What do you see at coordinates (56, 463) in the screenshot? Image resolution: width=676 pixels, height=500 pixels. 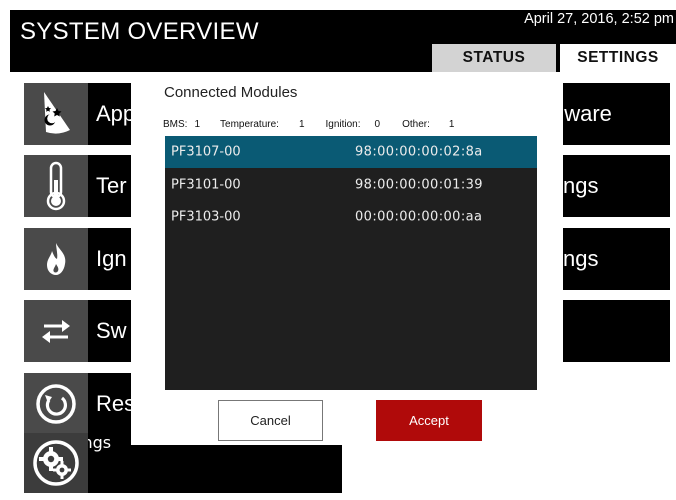 I see `gears-icon` at bounding box center [56, 463].